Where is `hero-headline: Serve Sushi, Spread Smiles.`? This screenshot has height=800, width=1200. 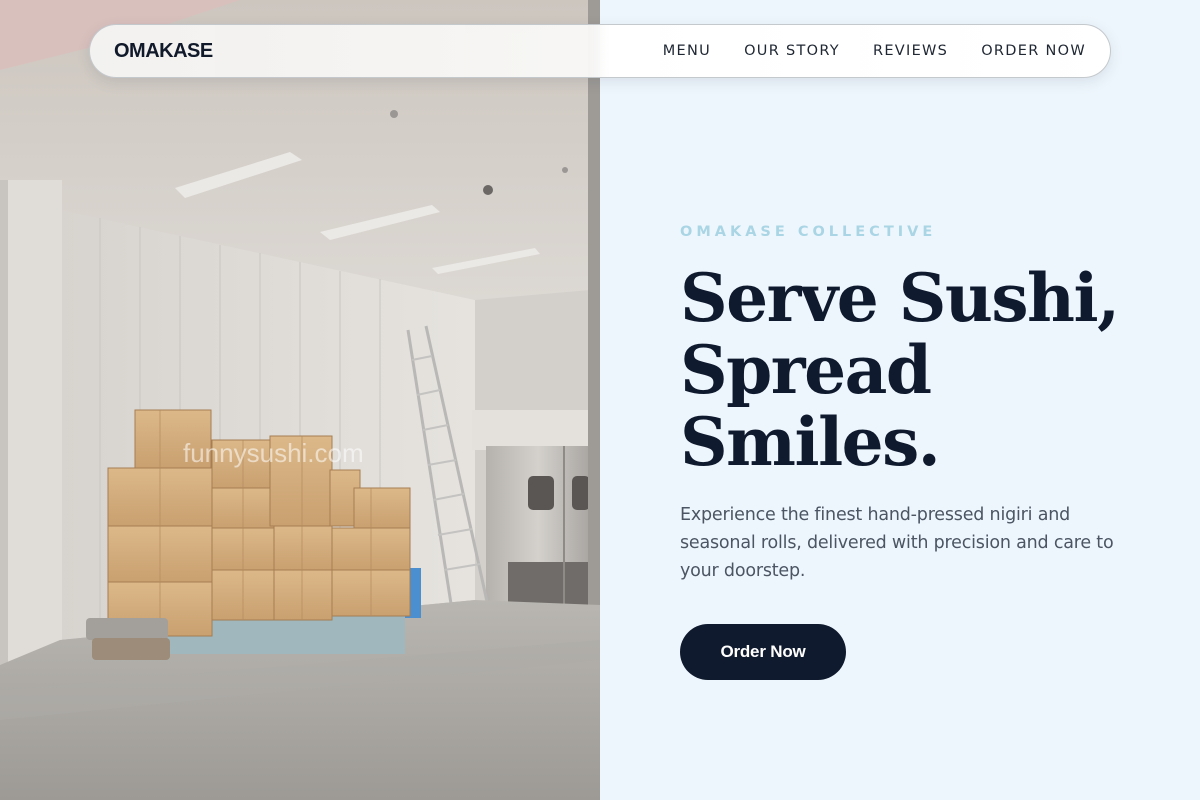
hero-headline: Serve Sushi, Spread Smiles. is located at coordinates (910, 370).